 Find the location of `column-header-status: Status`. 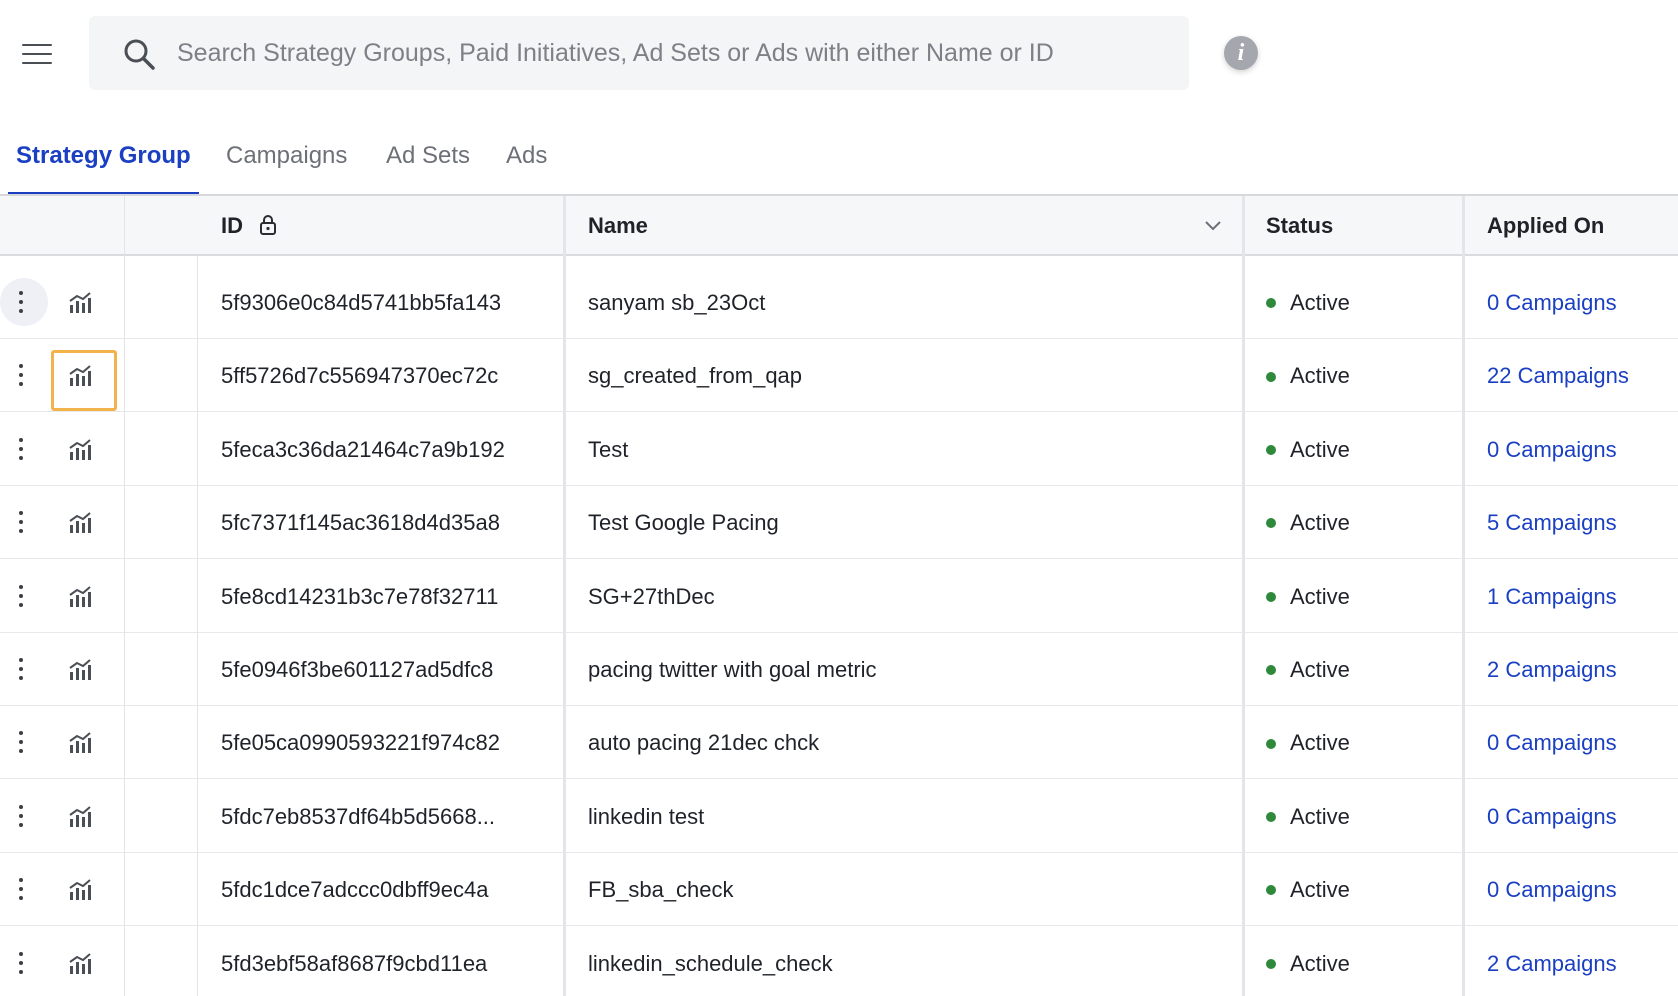

column-header-status: Status is located at coordinates (1299, 226).